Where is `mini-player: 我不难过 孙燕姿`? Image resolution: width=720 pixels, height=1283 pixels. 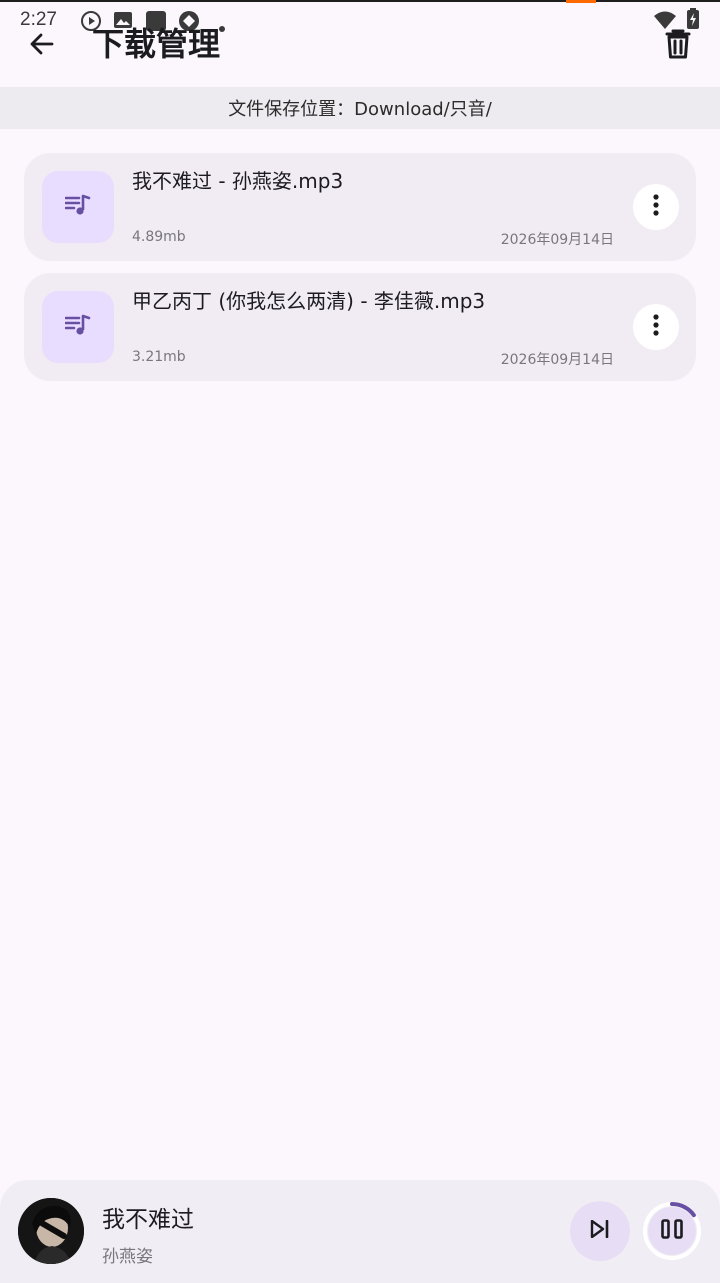 mini-player: 我不难过 孙燕姿 is located at coordinates (360, 1231).